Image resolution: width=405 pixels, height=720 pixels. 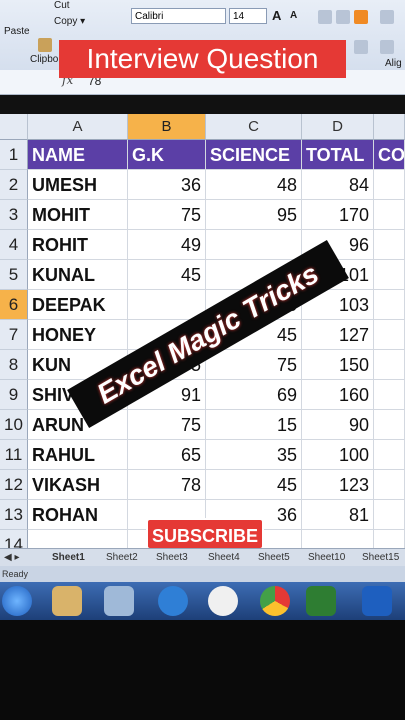 I want to click on row-header: 7, so click(x=14, y=335).